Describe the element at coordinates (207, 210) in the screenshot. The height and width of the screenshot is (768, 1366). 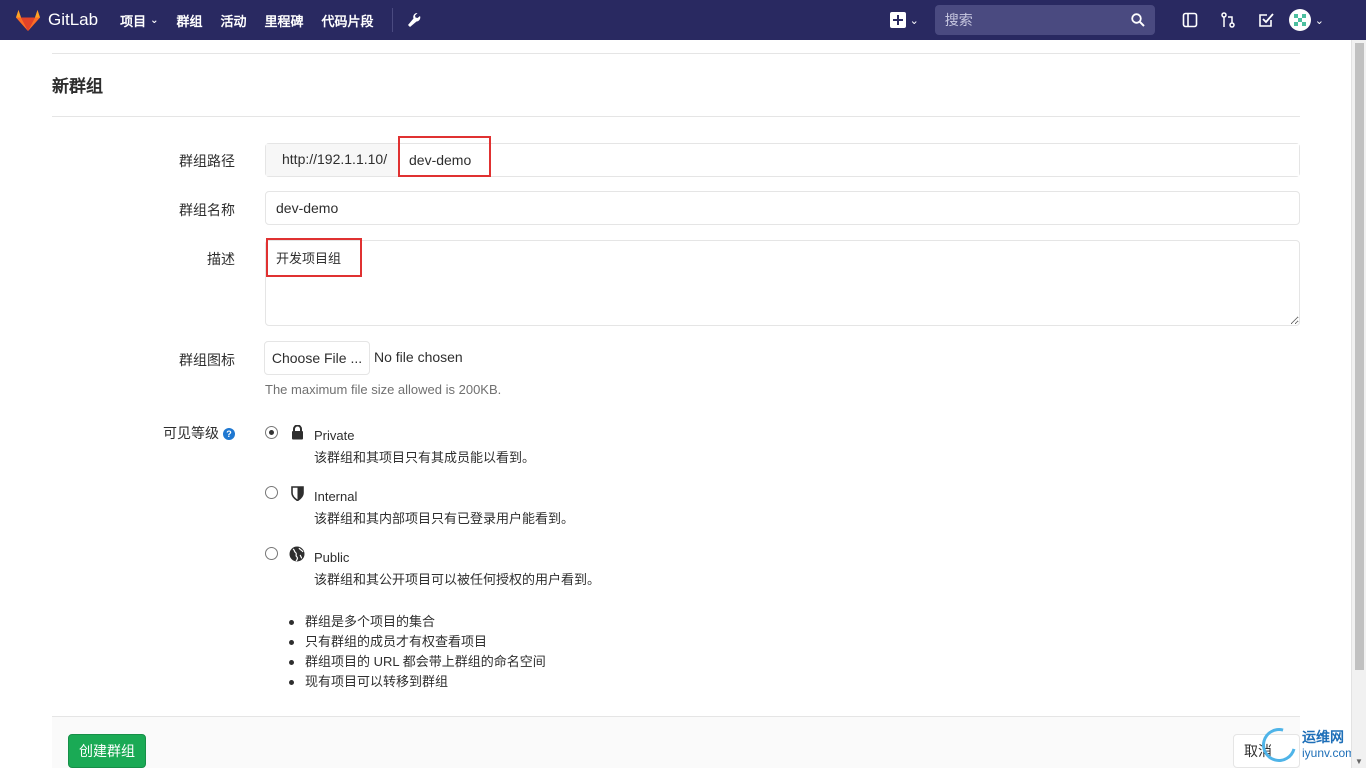
I see `group-name-label: 群组名称` at that location.